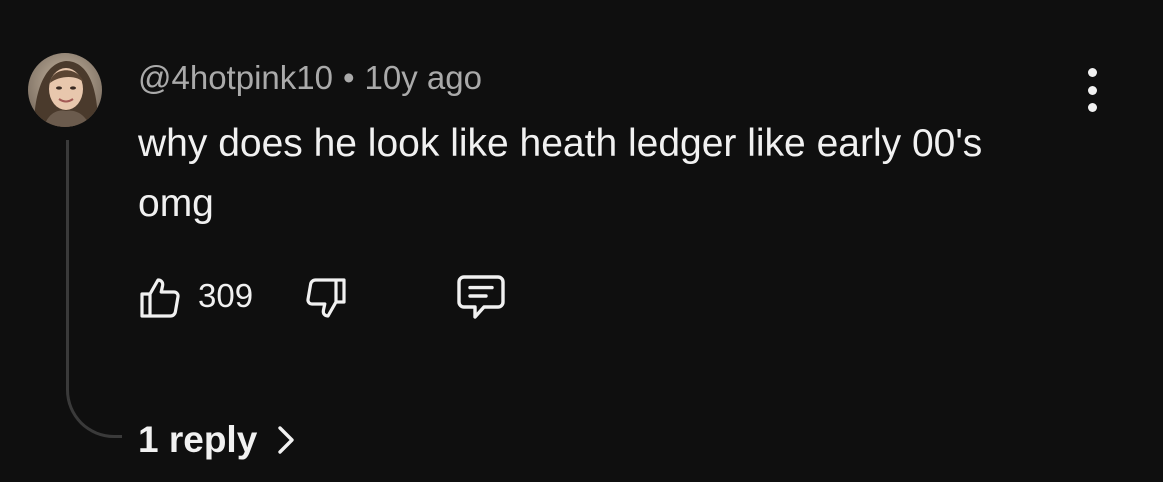  I want to click on avatar-image, so click(65, 90).